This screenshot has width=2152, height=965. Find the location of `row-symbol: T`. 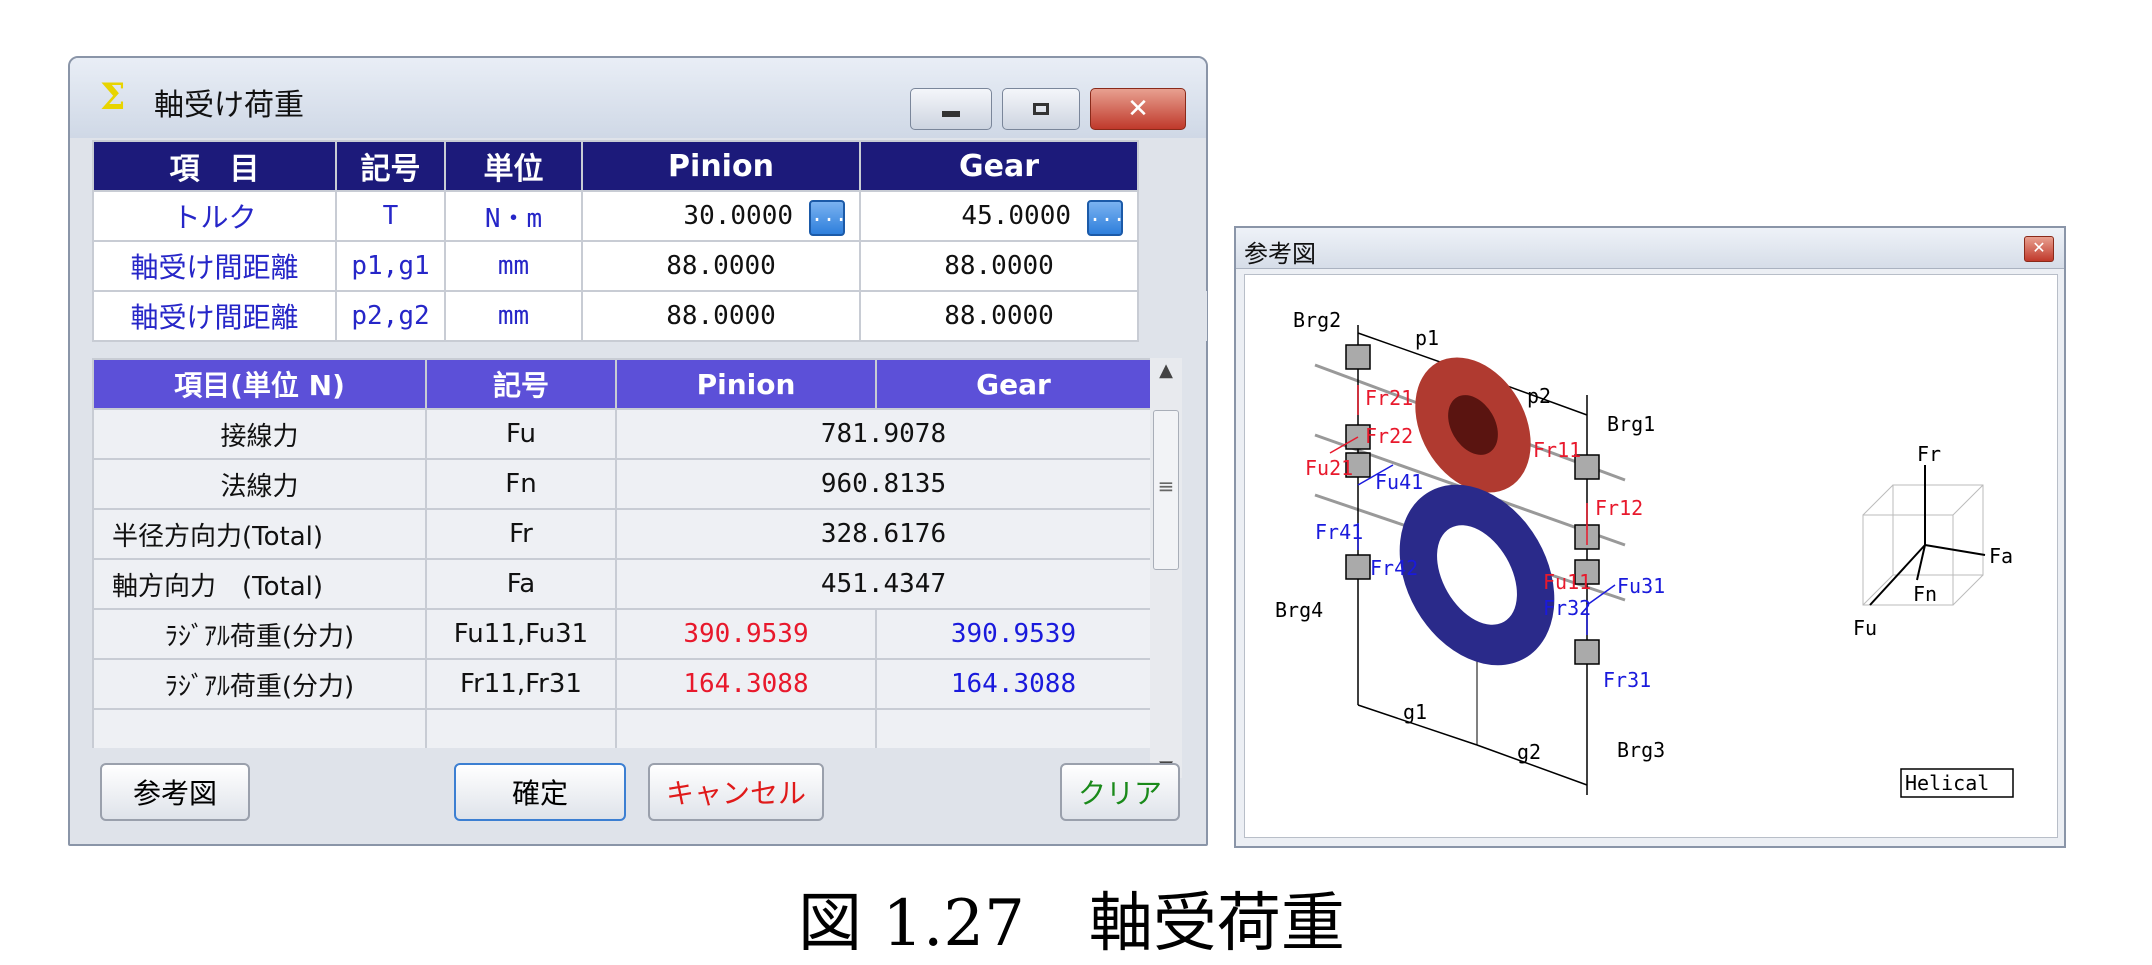

row-symbol: T is located at coordinates (390, 216).